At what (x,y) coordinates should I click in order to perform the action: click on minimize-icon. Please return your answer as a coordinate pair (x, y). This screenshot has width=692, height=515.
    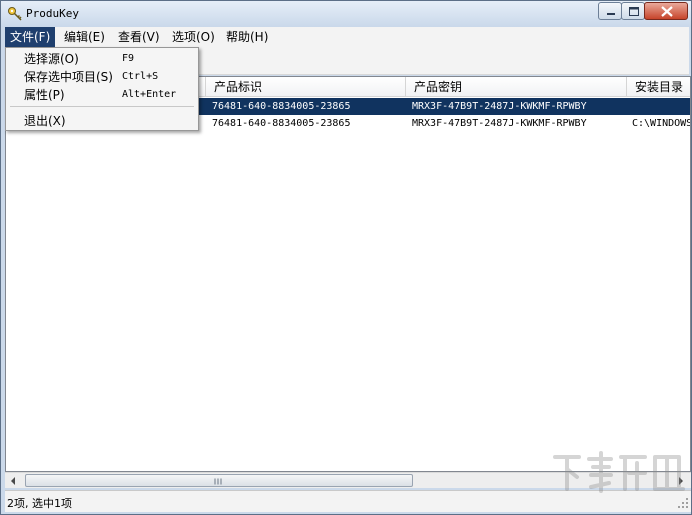
    Looking at the image, I should click on (611, 14).